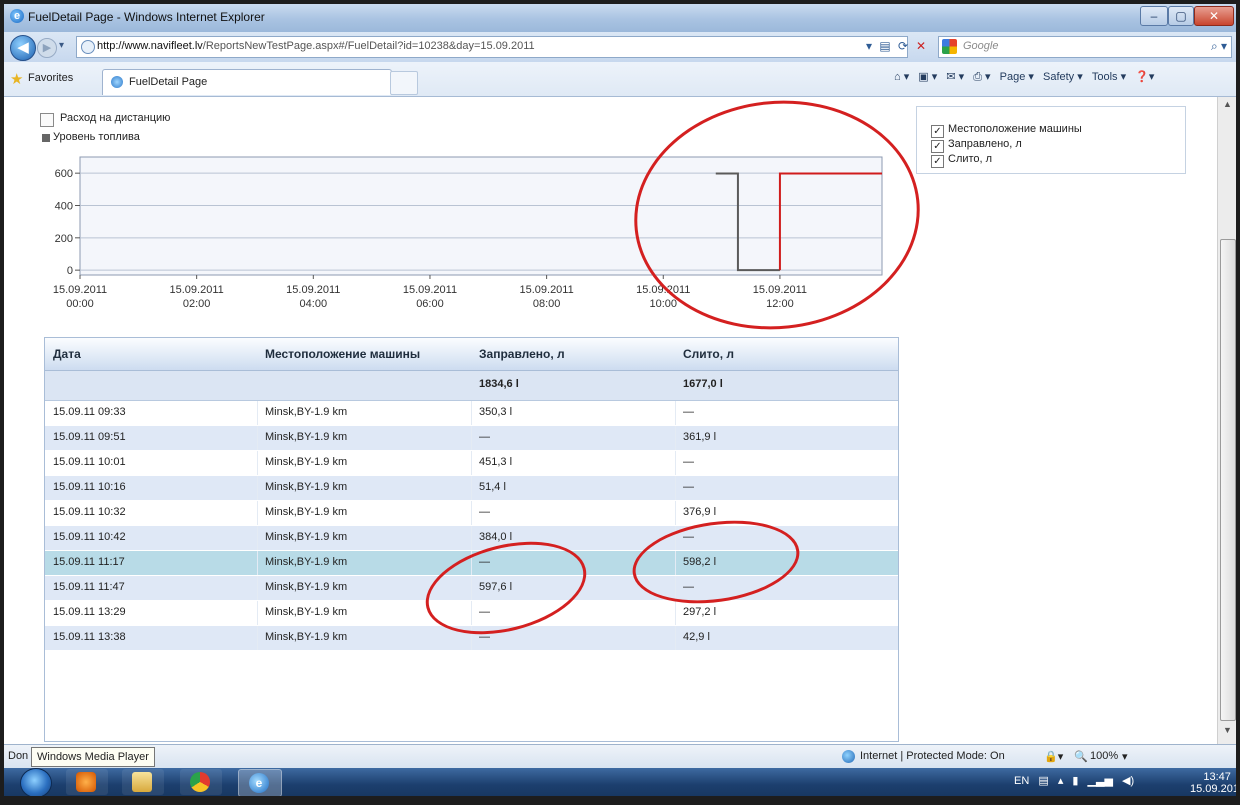  I want to click on scroll-down-icon: ▼, so click(1227, 732).